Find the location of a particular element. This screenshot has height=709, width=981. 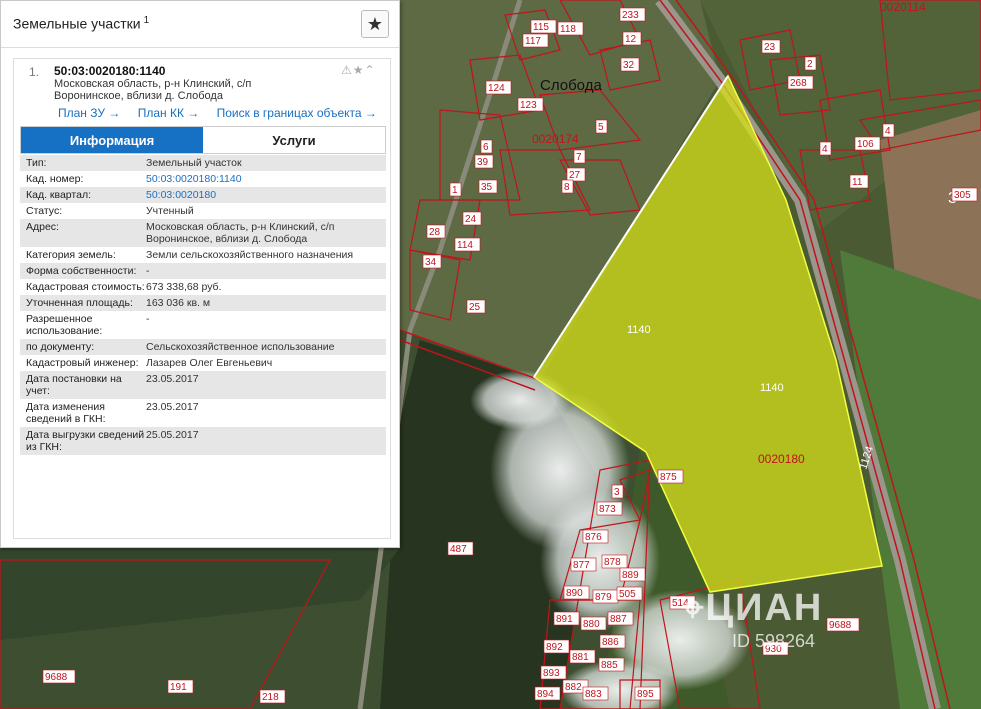

info-row-key: Тип: is located at coordinates (36, 163).